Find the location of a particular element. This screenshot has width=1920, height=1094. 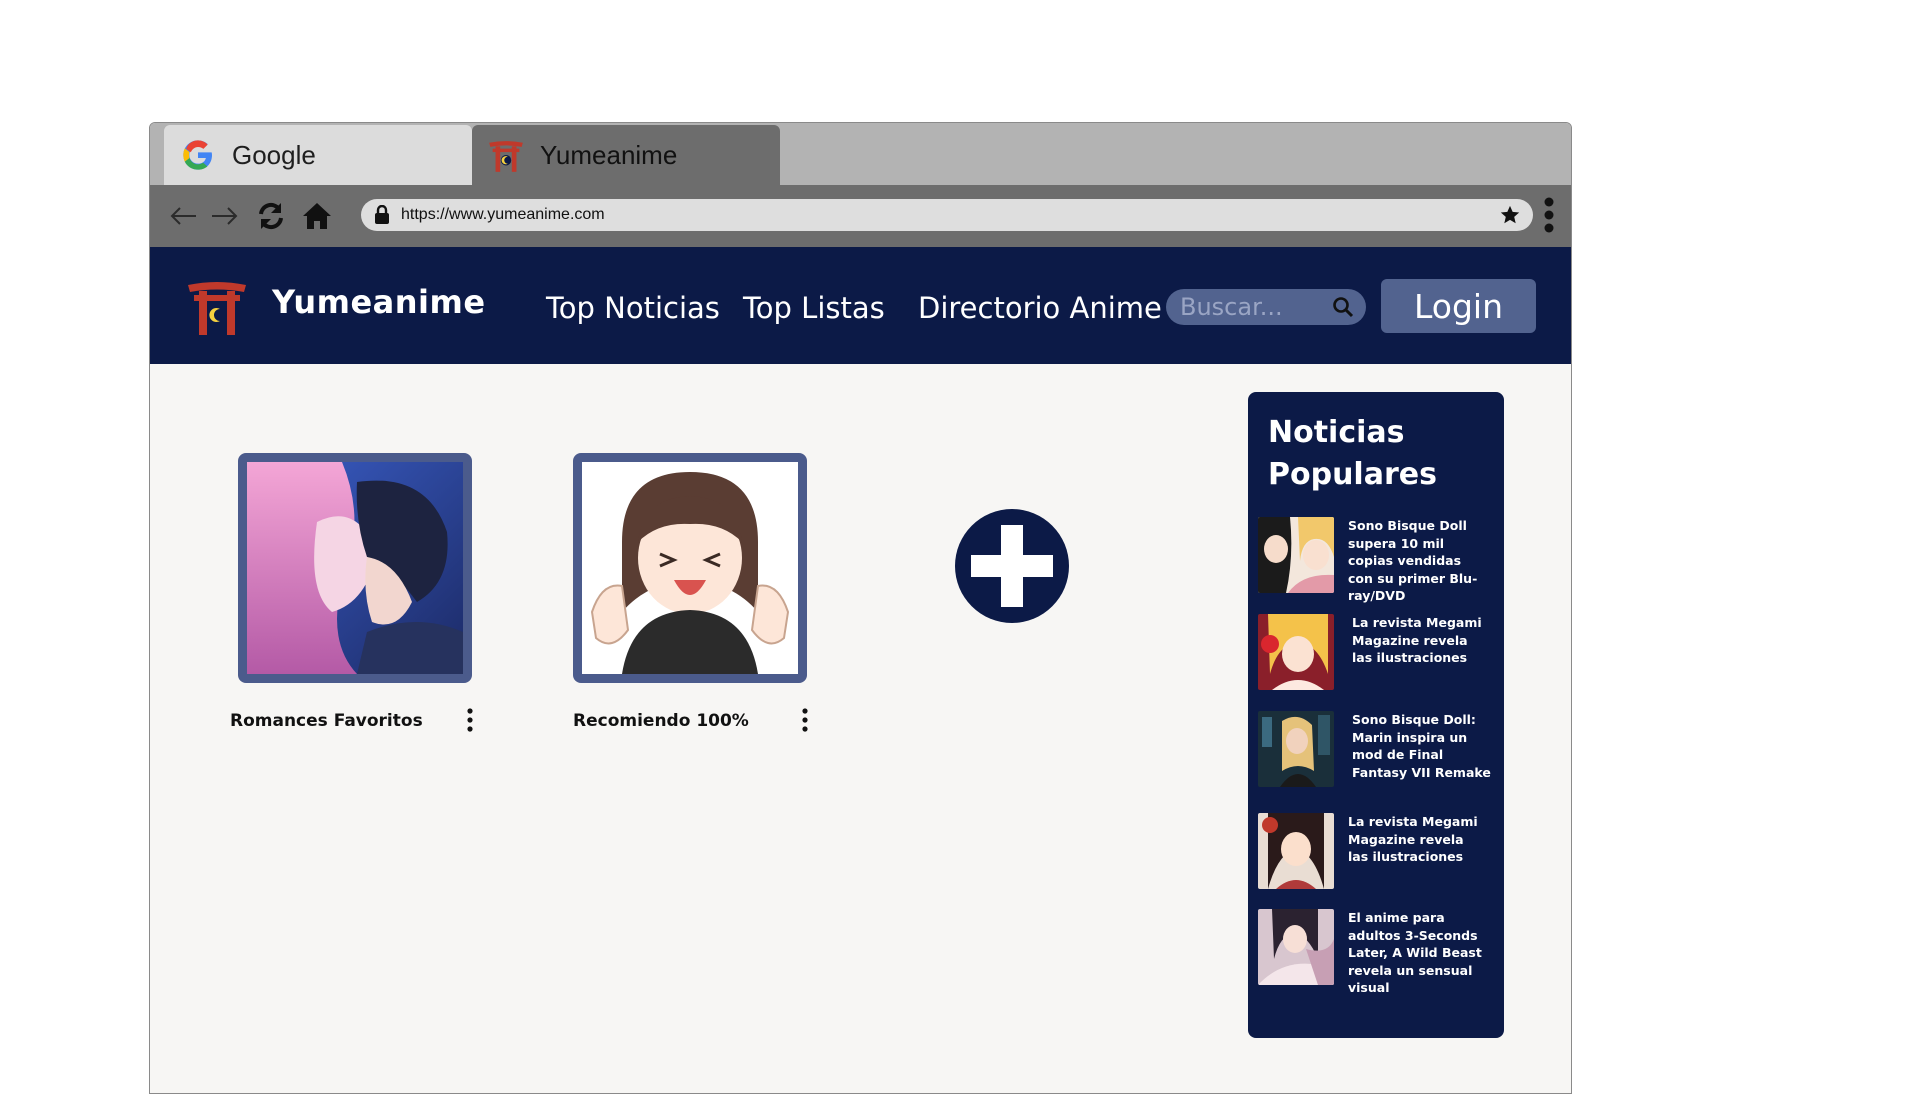

search-input is located at coordinates (1255, 307).